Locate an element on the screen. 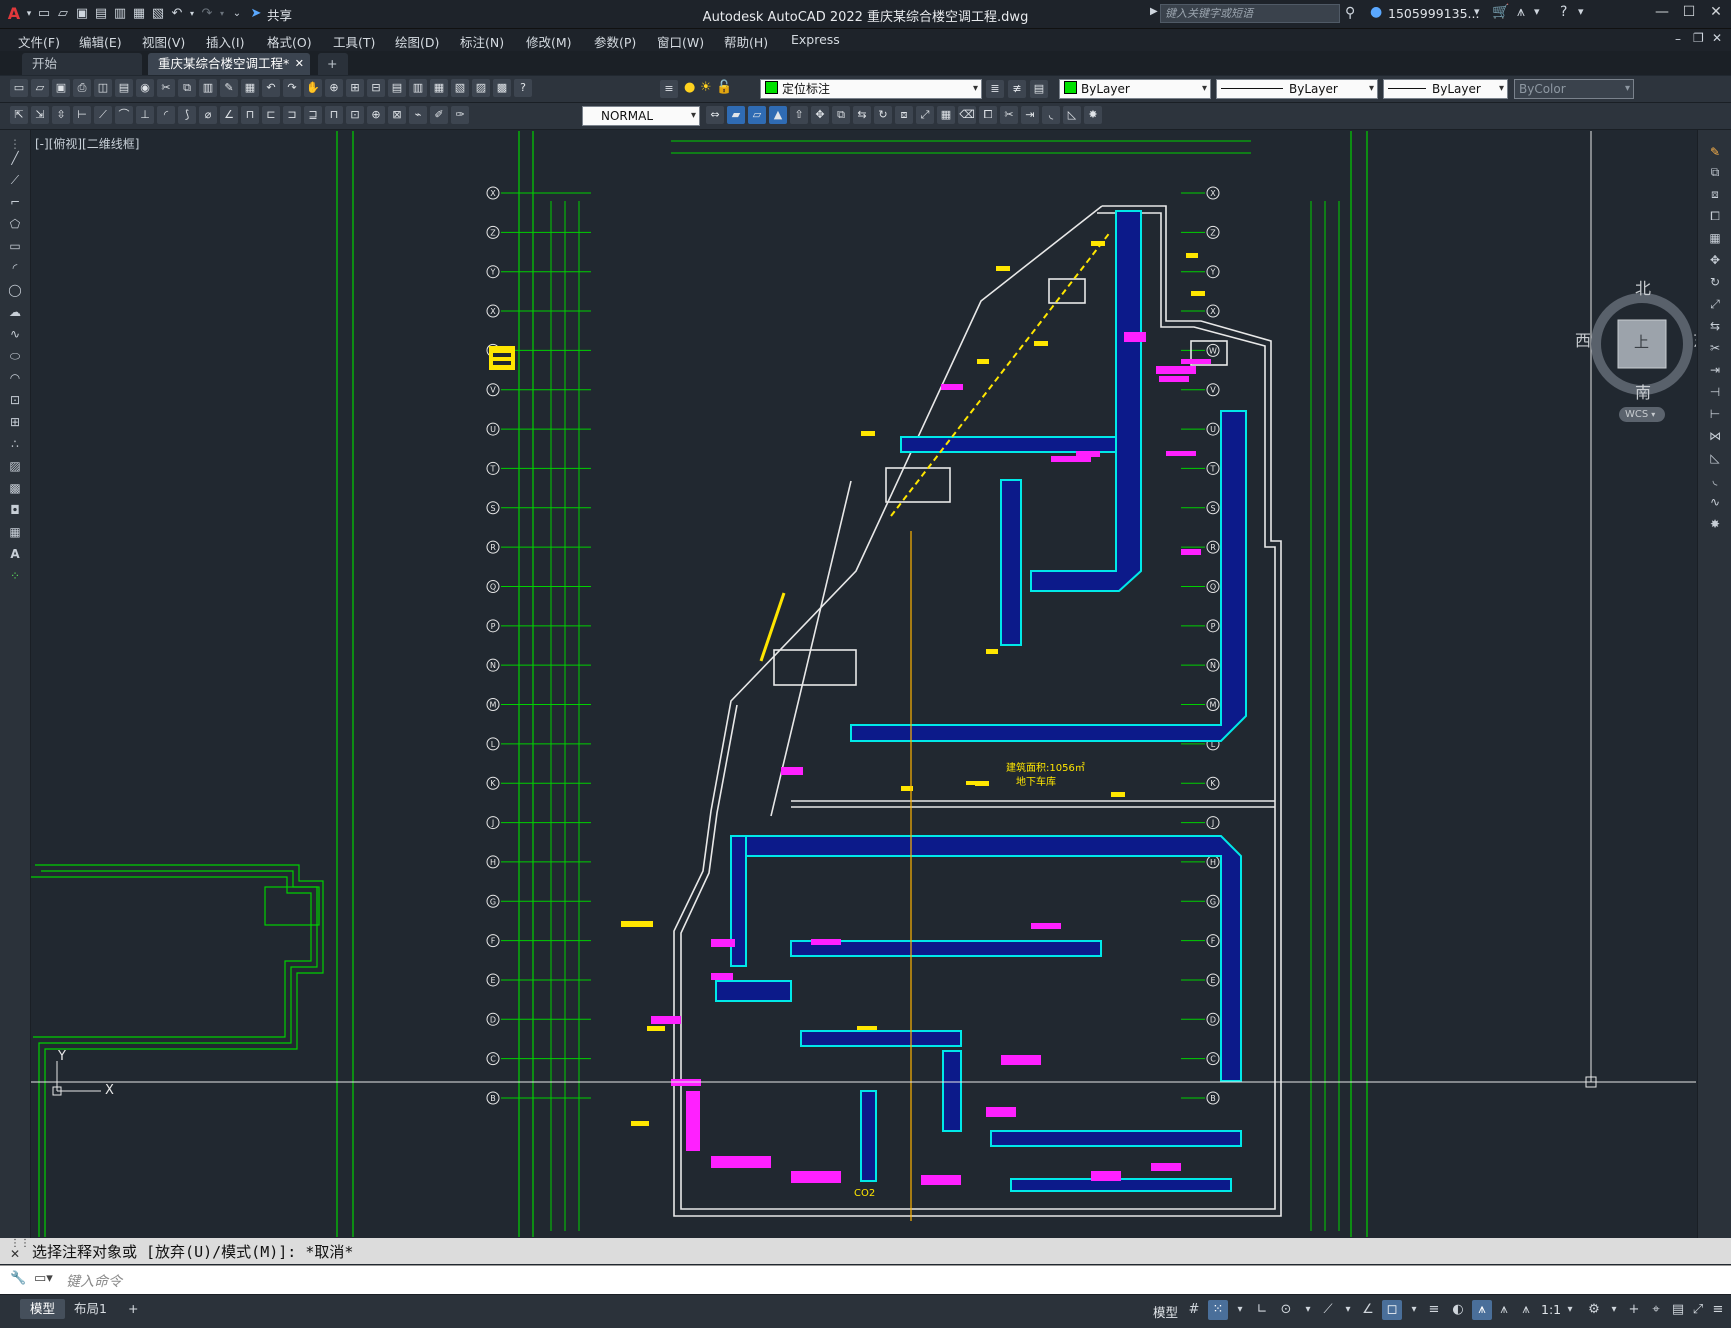  aligned-dim-icon: ⟋ is located at coordinates (103, 115).